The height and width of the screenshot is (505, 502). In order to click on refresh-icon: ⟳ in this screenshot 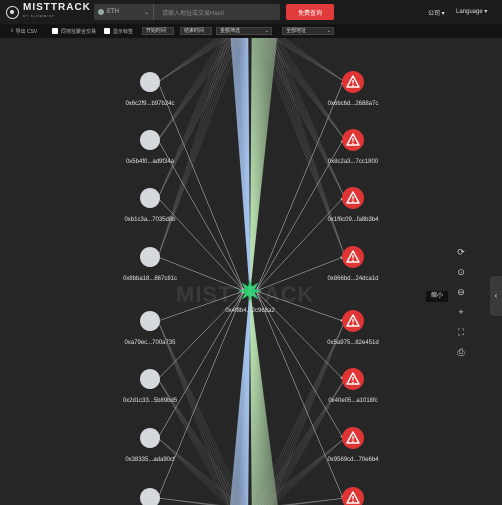, I will do `click(461, 252)`.